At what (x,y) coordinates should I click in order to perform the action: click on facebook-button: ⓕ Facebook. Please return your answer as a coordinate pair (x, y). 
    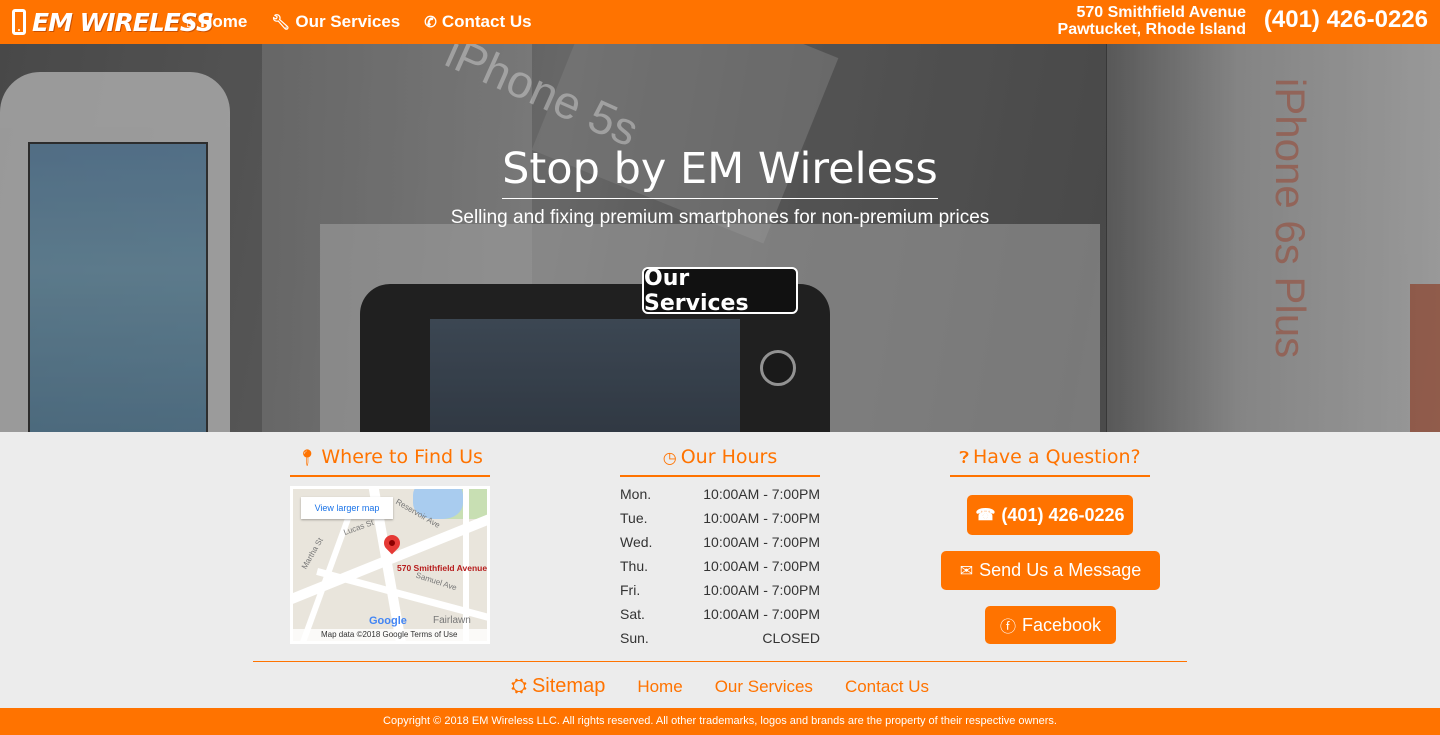
    Looking at the image, I should click on (1050, 625).